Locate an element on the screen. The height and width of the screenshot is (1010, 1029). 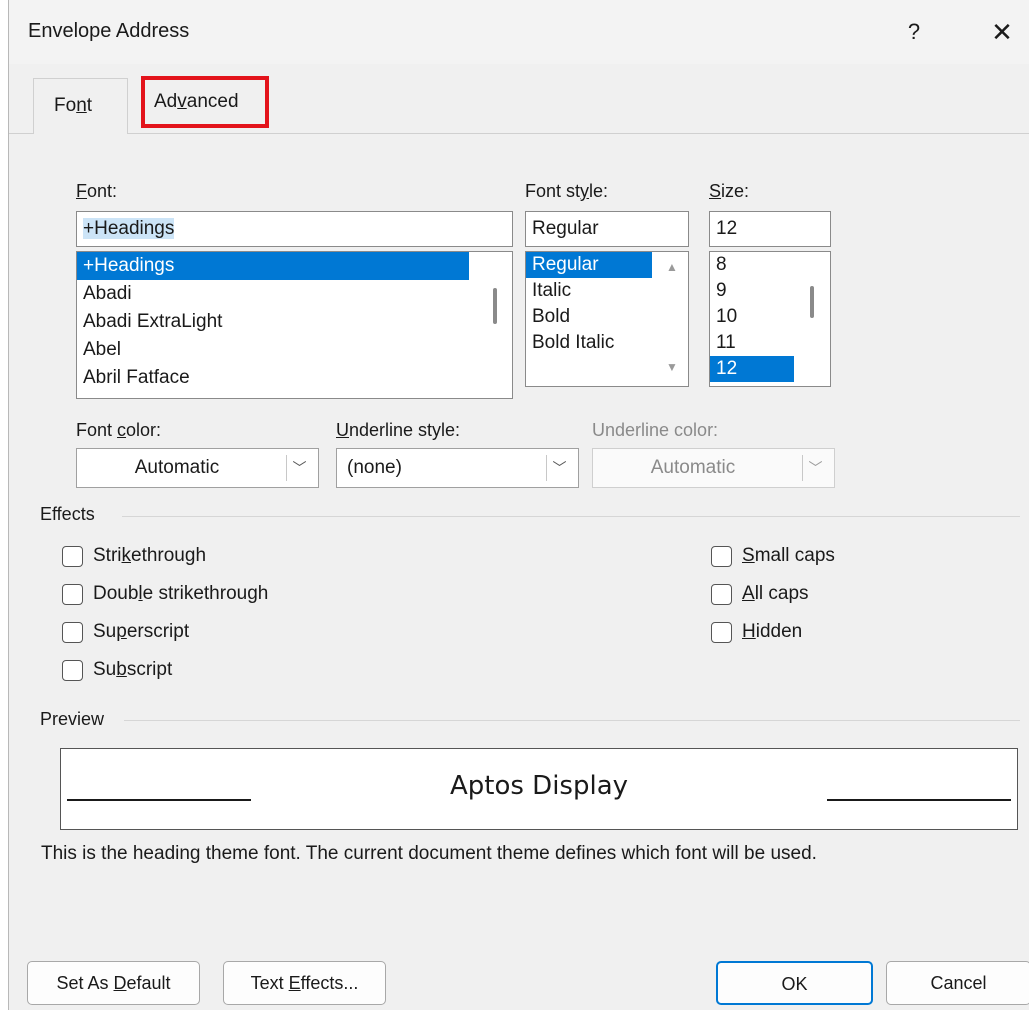
font-style-list-item: Italic is located at coordinates (607, 291).